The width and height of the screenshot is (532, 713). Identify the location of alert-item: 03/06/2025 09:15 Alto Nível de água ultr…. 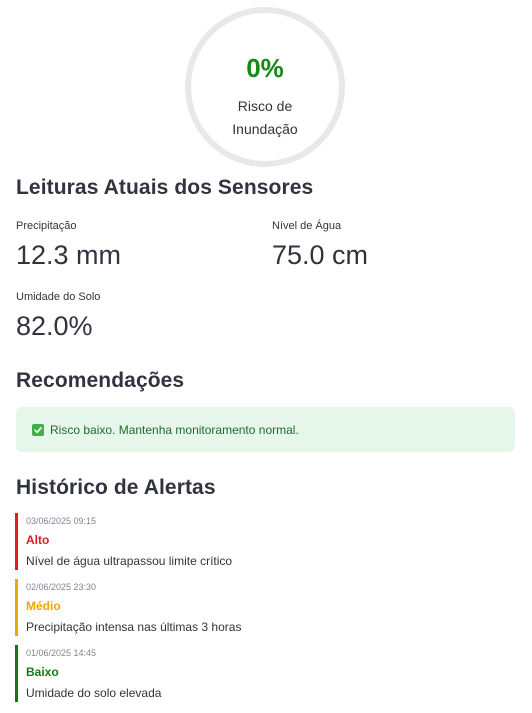
(255, 541).